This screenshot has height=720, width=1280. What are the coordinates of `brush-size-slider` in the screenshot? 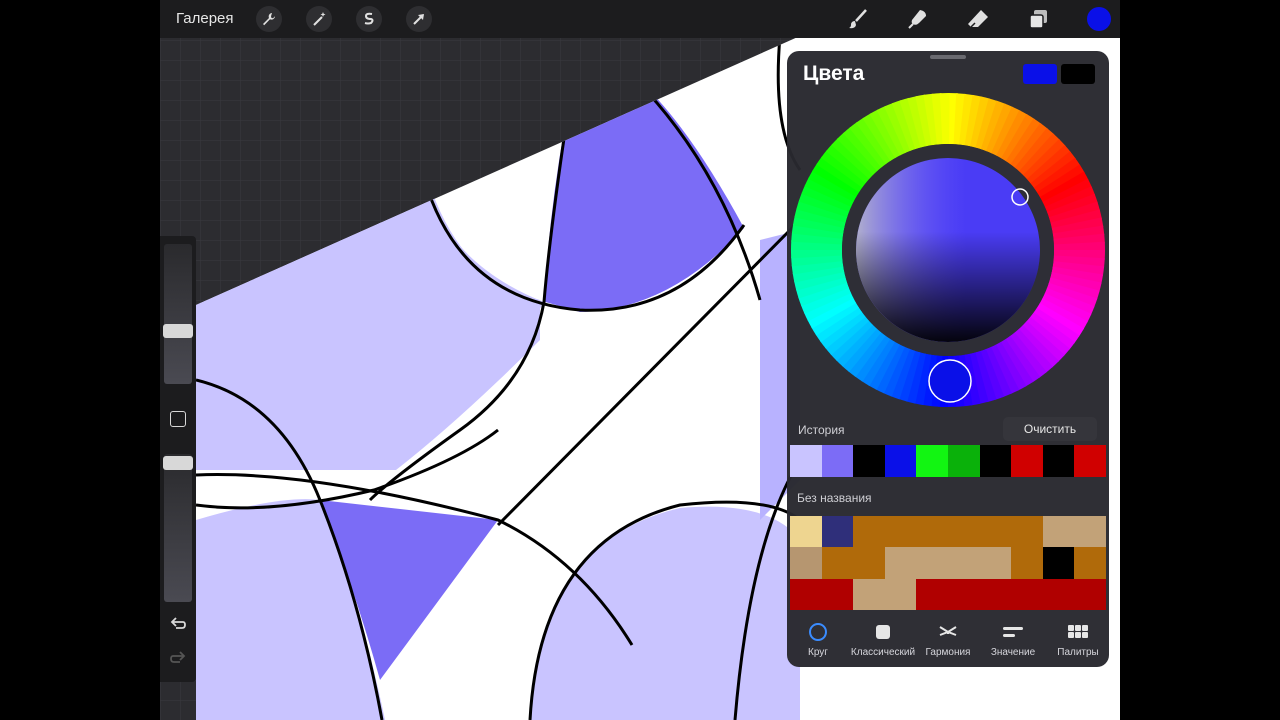 It's located at (178, 314).